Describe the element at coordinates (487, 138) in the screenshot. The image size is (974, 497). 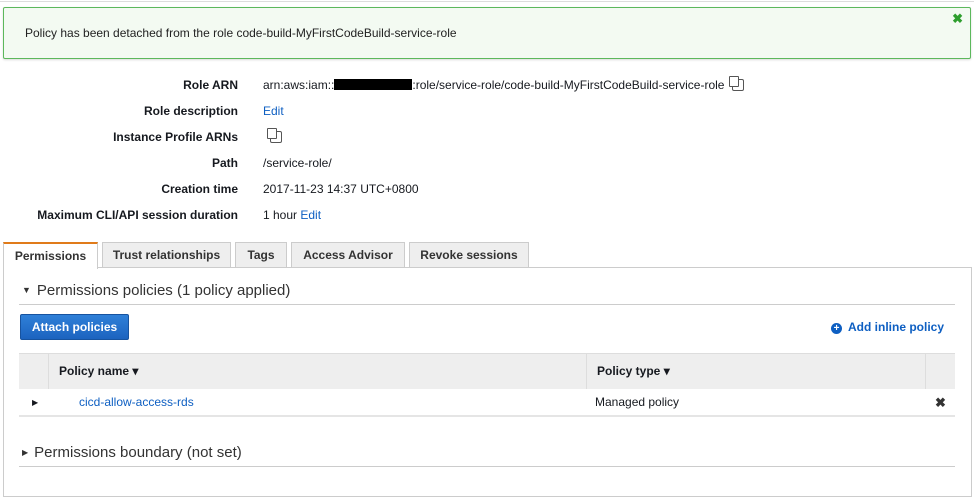
I see `instance-profile-row: Instance Profile ARNs` at that location.